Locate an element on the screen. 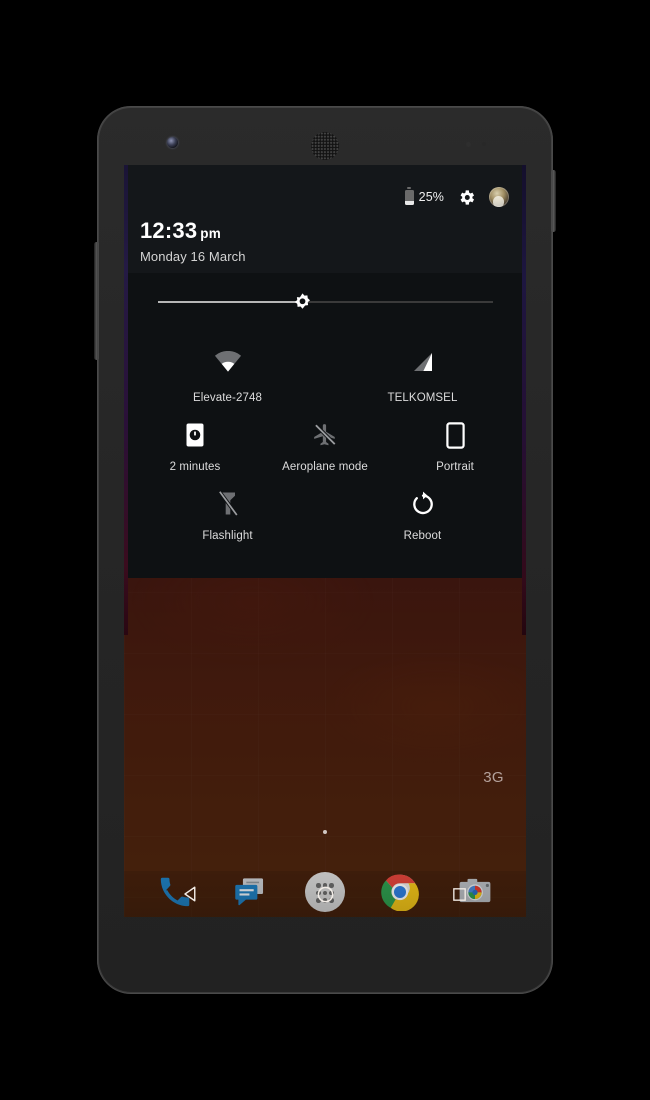  reboot-icon is located at coordinates (423, 504).